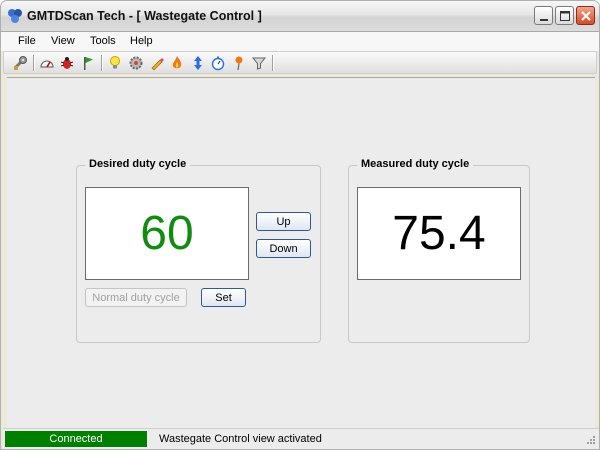 The image size is (600, 450). I want to click on measured-value: 75.4, so click(439, 233).